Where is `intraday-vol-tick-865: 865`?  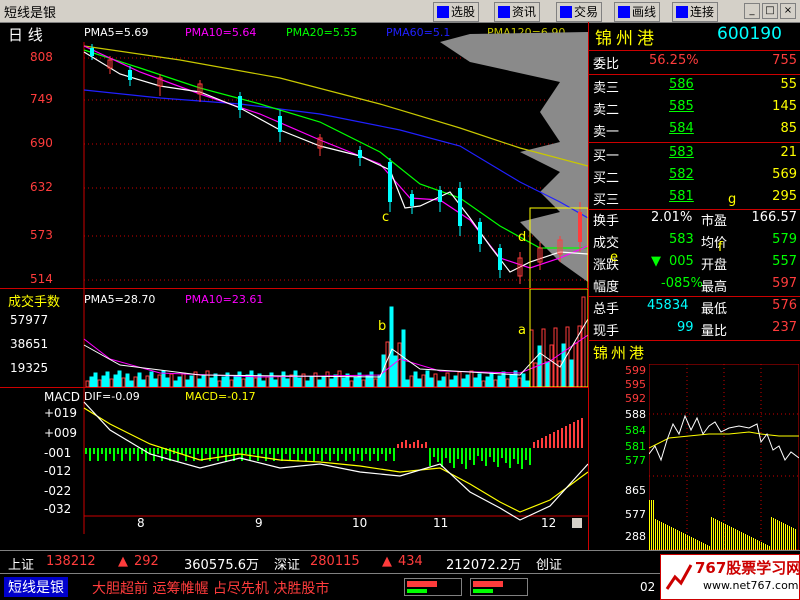
intraday-vol-tick-865: 865 is located at coordinates (635, 490).